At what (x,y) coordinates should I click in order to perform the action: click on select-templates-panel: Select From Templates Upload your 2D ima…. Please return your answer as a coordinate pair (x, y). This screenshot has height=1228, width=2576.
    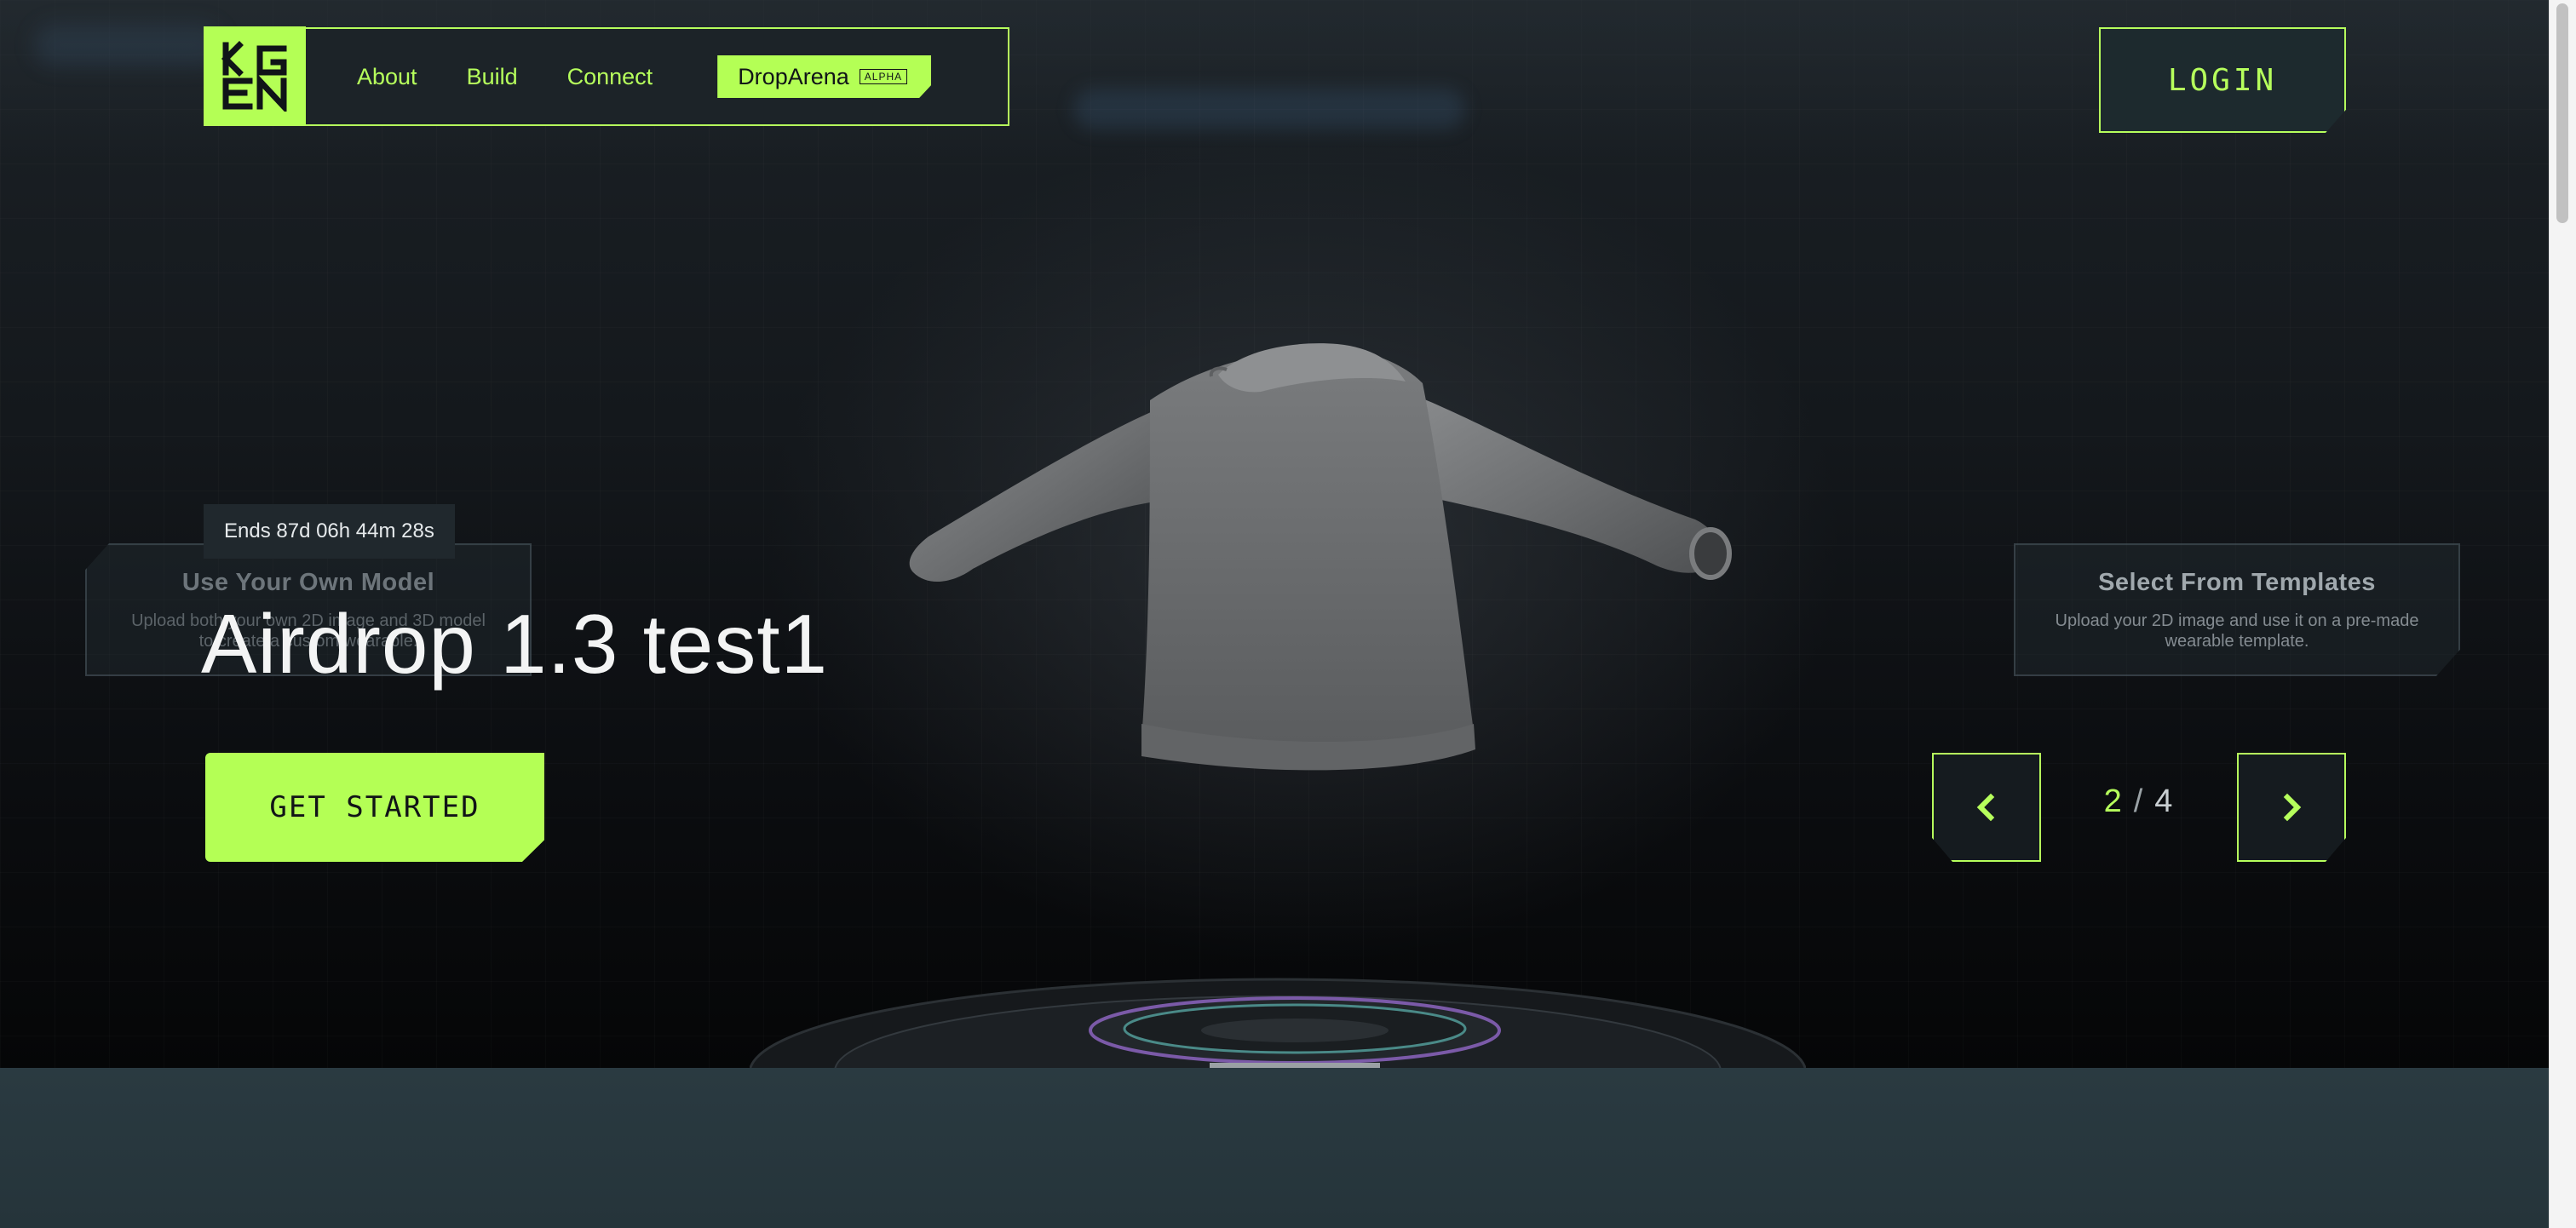
    Looking at the image, I should click on (2237, 609).